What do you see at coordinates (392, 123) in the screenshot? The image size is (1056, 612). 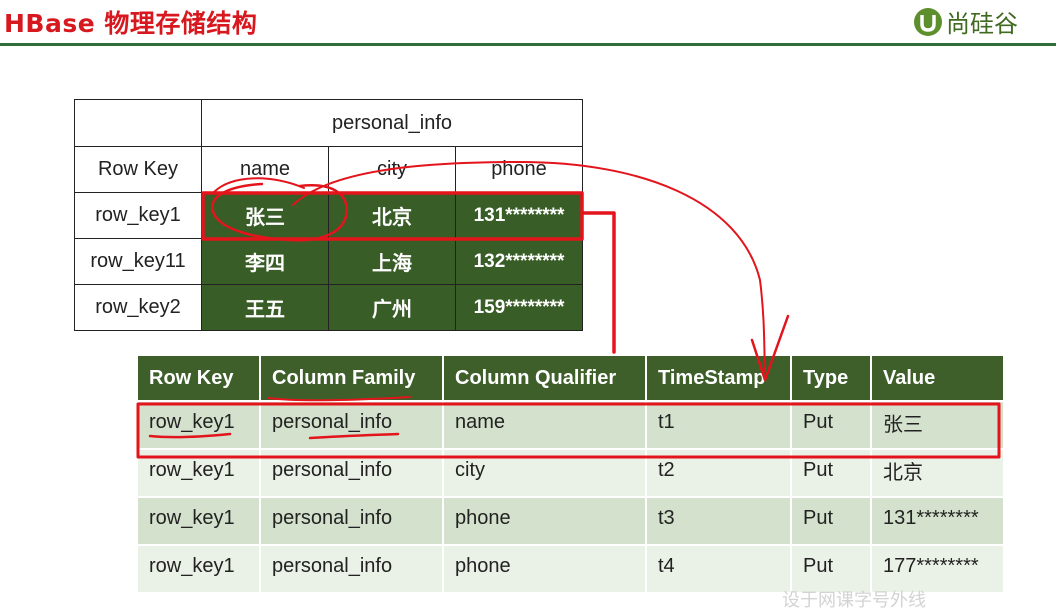 I see `column-family-header: personal_info` at bounding box center [392, 123].